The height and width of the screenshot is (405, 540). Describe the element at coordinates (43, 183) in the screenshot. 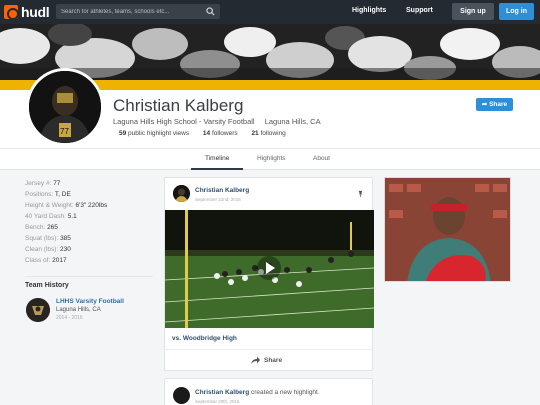

I see `detail-jersey: Jersey #: 77` at that location.